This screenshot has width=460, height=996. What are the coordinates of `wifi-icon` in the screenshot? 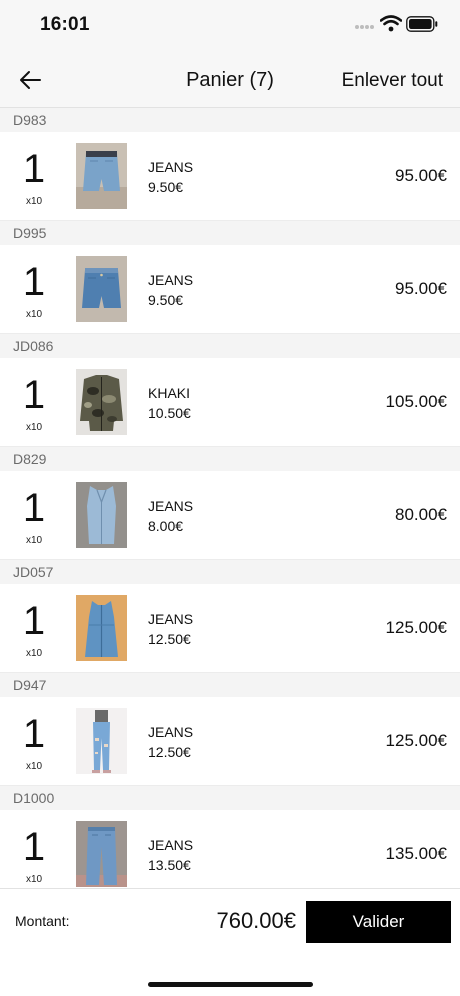 It's located at (391, 23).